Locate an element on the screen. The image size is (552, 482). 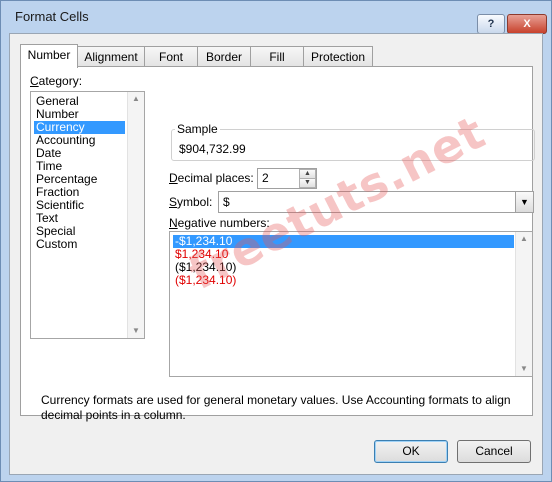
category-label-text: ategory: is located at coordinates (60, 81).